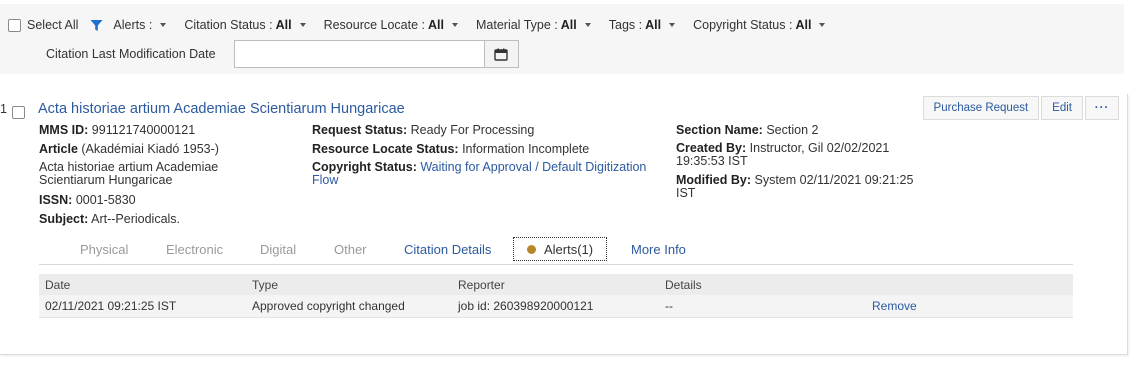 This screenshot has width=1140, height=365. I want to click on section-name-value: Section 2, so click(792, 130).